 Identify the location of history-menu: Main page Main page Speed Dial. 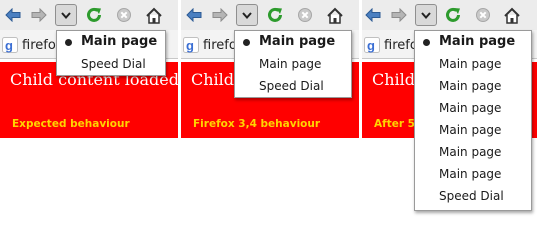
(293, 64).